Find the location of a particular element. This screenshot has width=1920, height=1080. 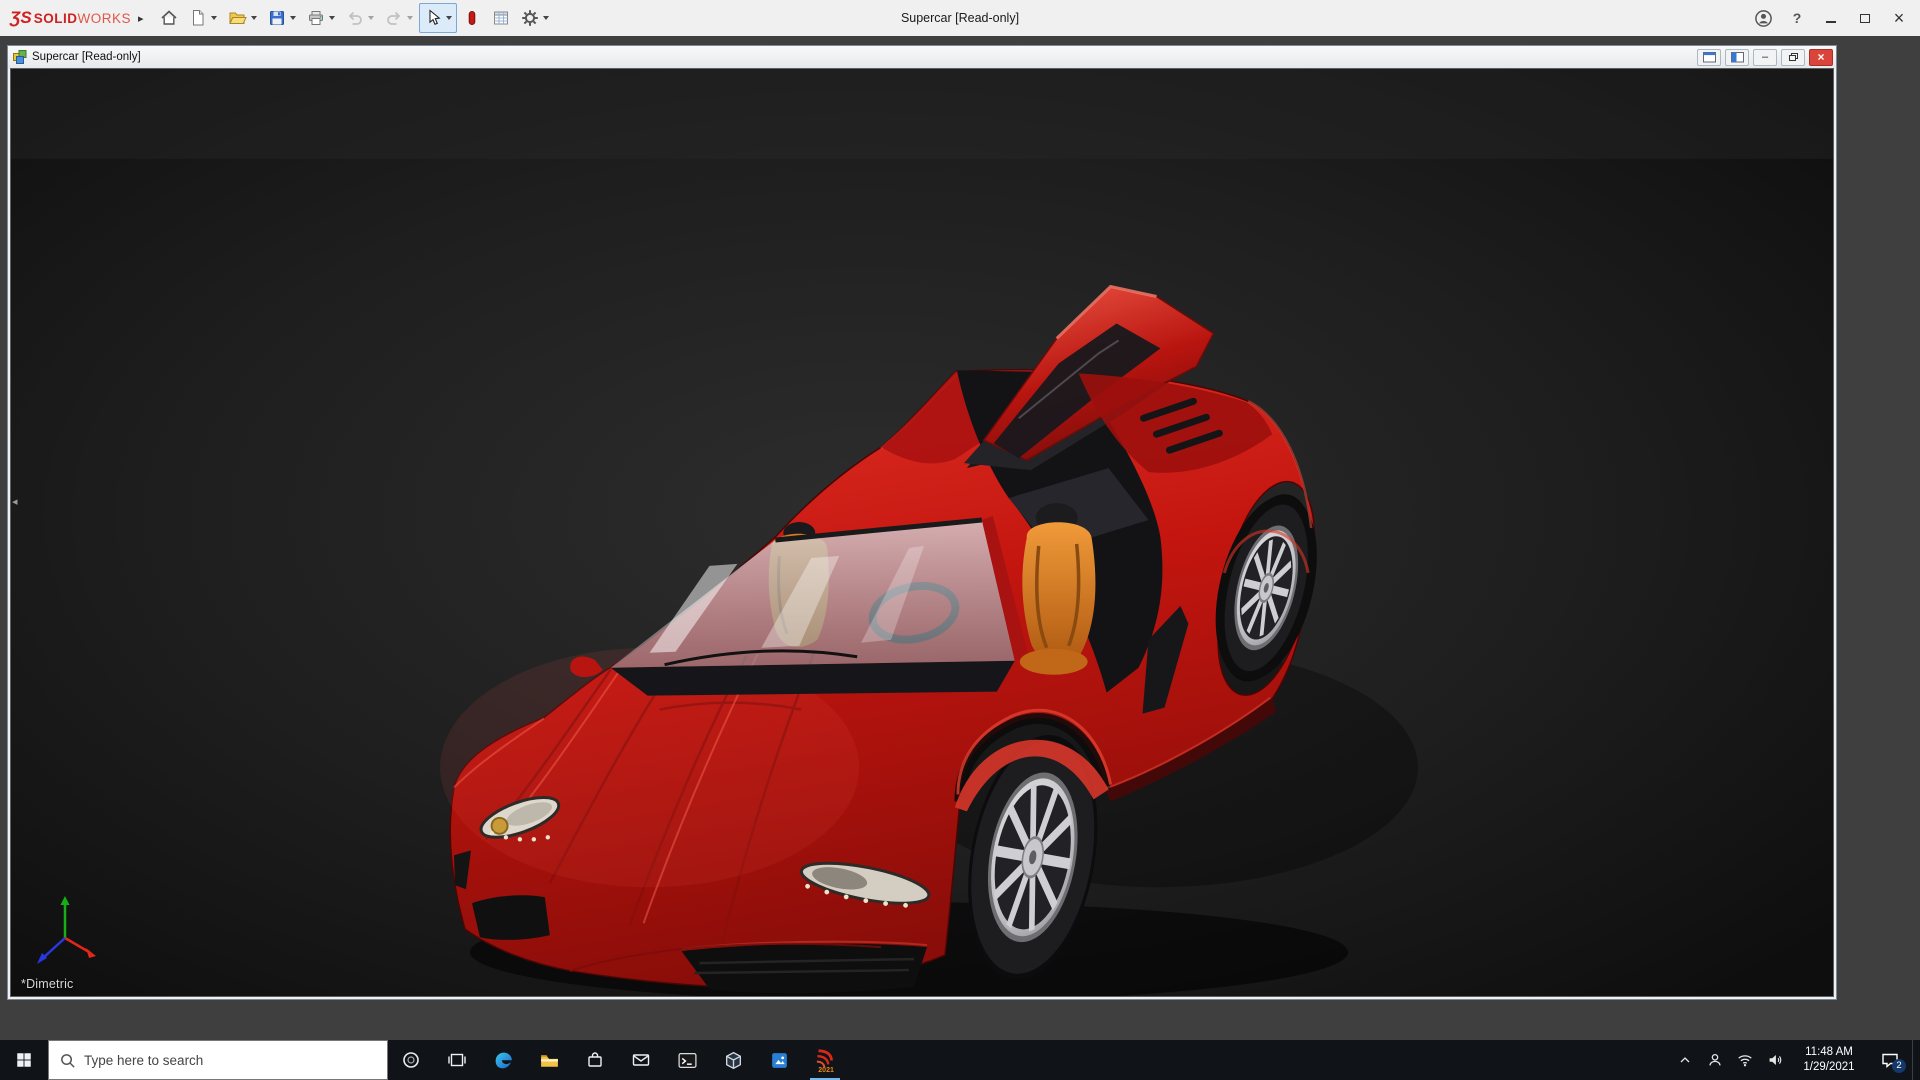

main-toolbar: ƷS SOLID WORKS ▸ is located at coordinates (277, 18).